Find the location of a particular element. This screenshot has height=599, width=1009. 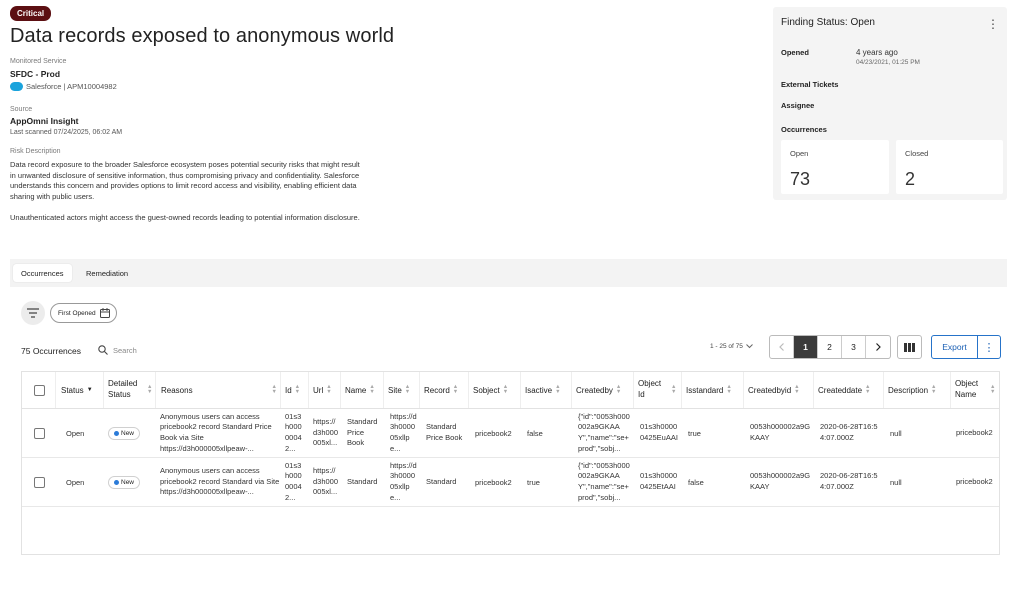

cell-createddate: 2020-06-28T16:54:07.000Z is located at coordinates (849, 433).